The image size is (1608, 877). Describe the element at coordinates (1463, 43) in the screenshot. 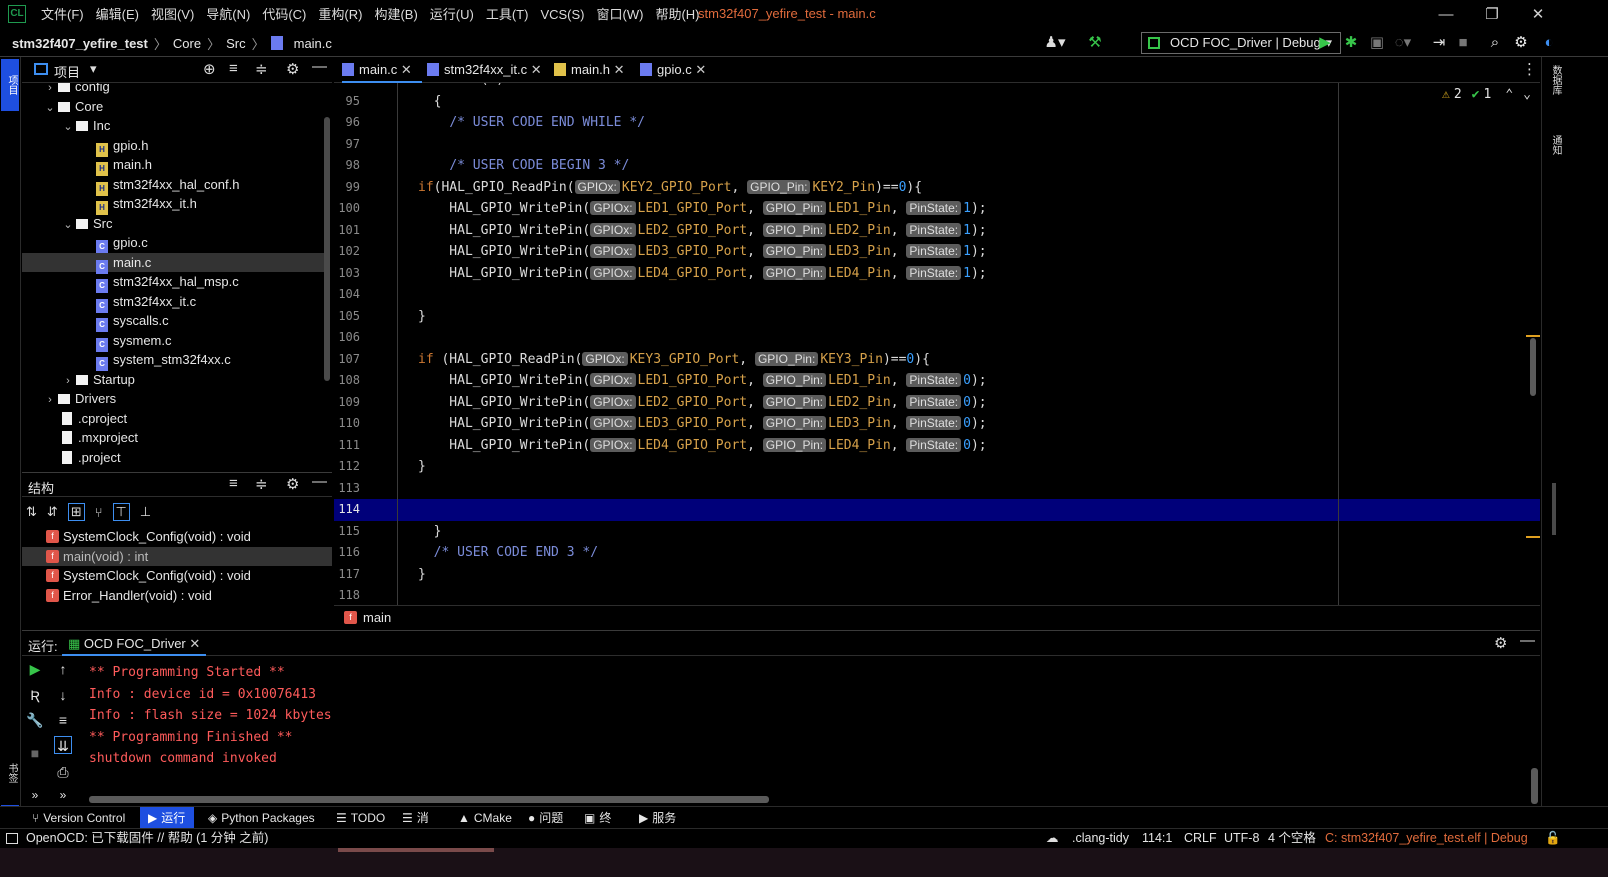

I see `stop-icon: ■` at that location.